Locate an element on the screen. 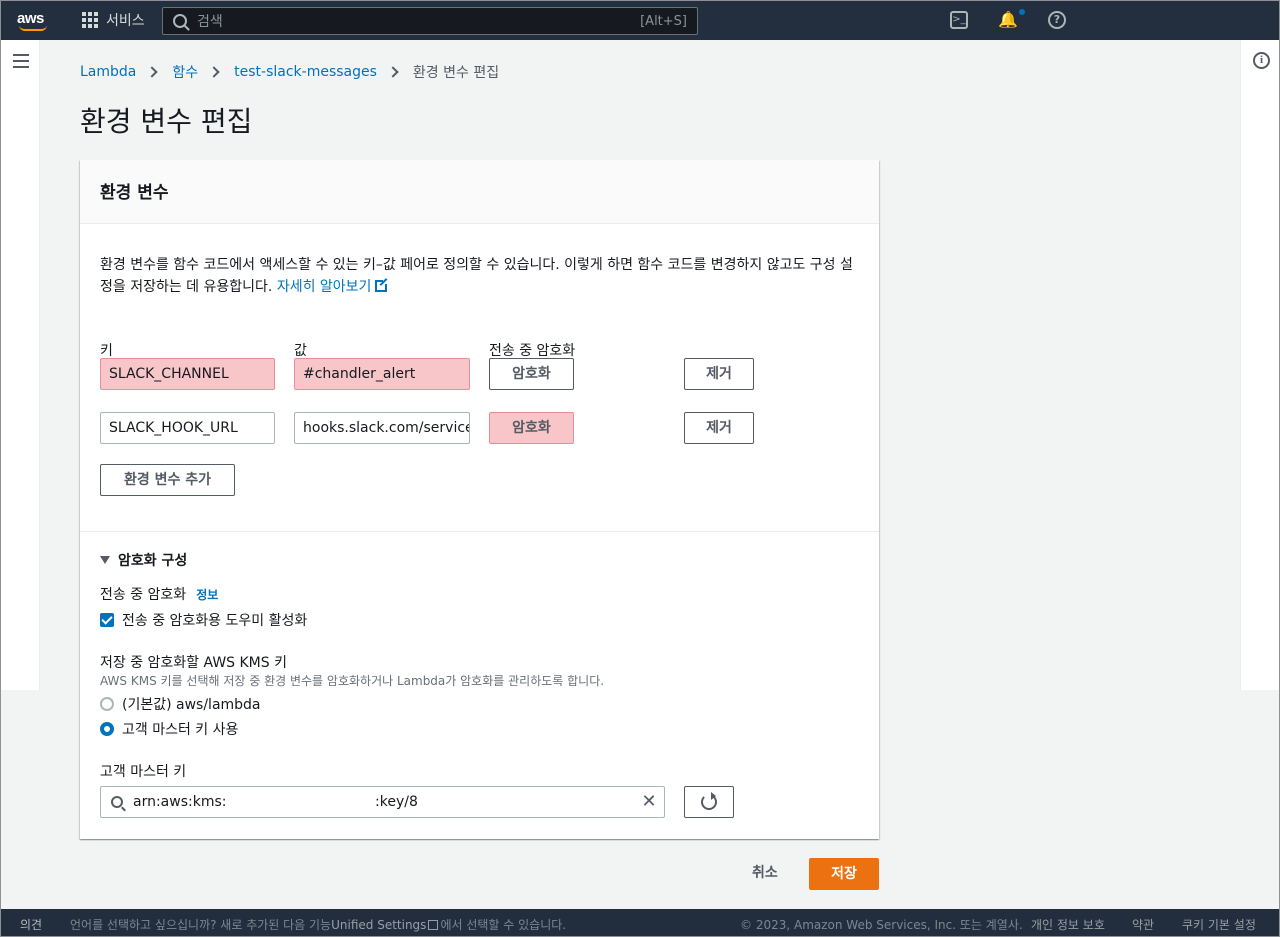 This screenshot has width=1280, height=937. aws-smile-icon is located at coordinates (33, 28).